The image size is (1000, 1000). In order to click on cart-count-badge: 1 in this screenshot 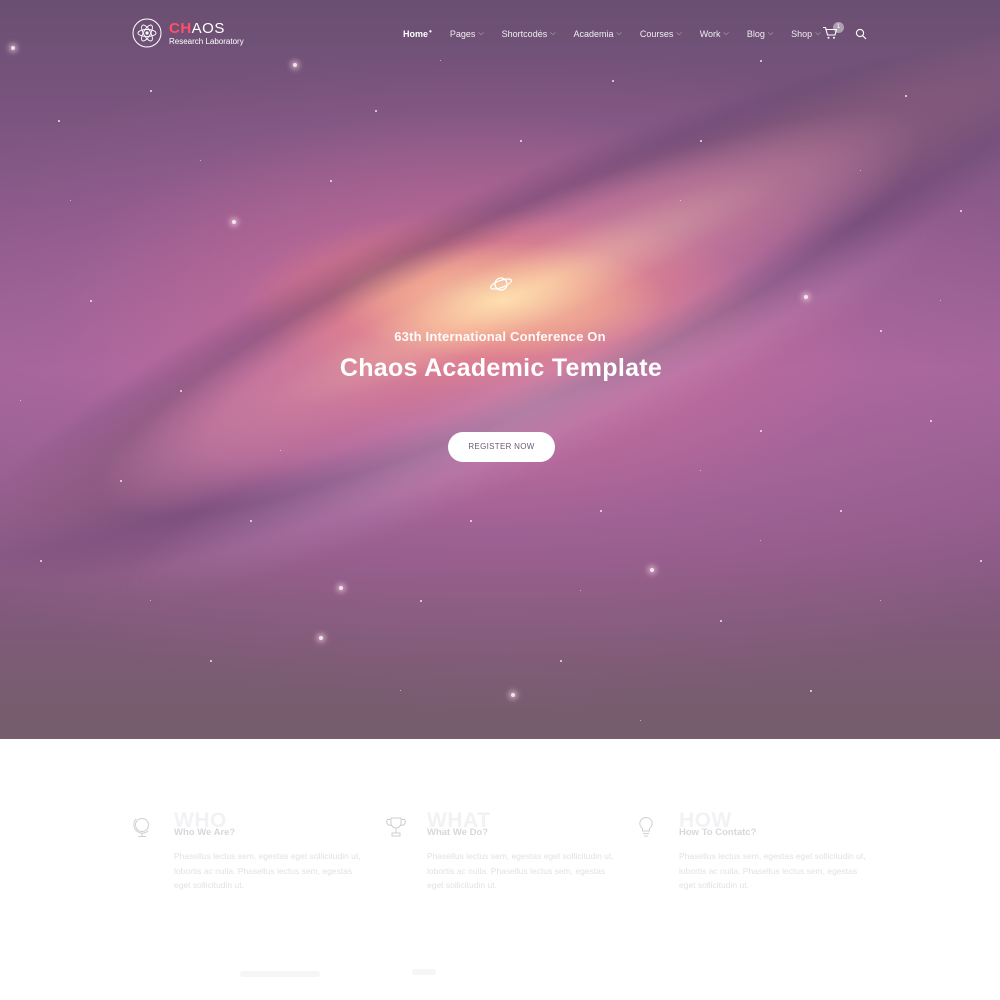, I will do `click(838, 27)`.